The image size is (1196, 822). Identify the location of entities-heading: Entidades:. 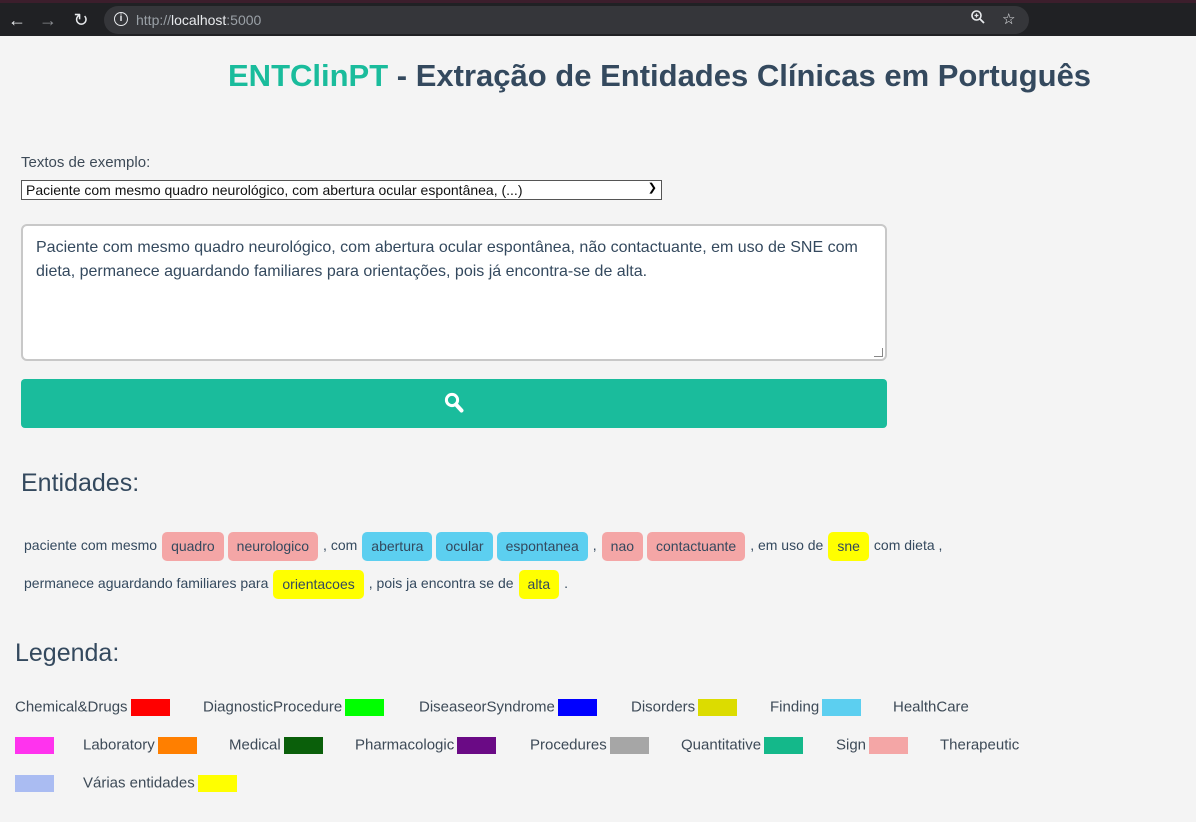
(80, 483).